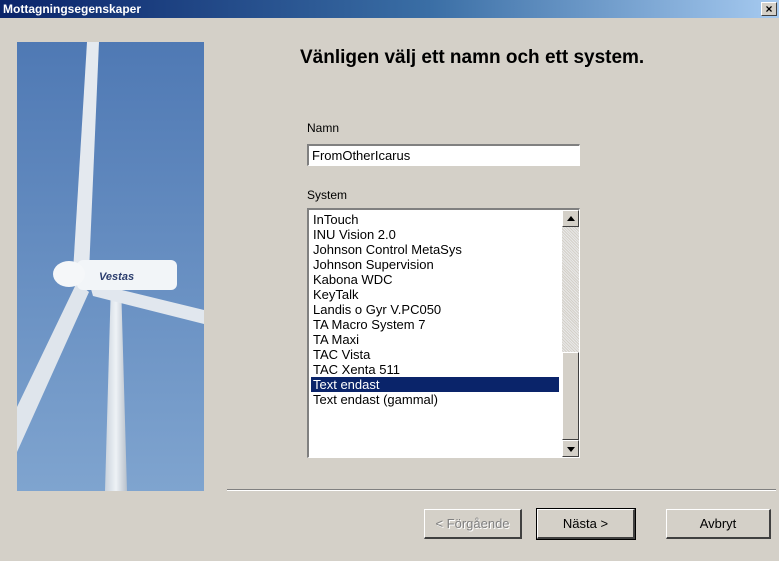 The width and height of the screenshot is (779, 561). I want to click on list-item: KeyTalk, so click(435, 294).